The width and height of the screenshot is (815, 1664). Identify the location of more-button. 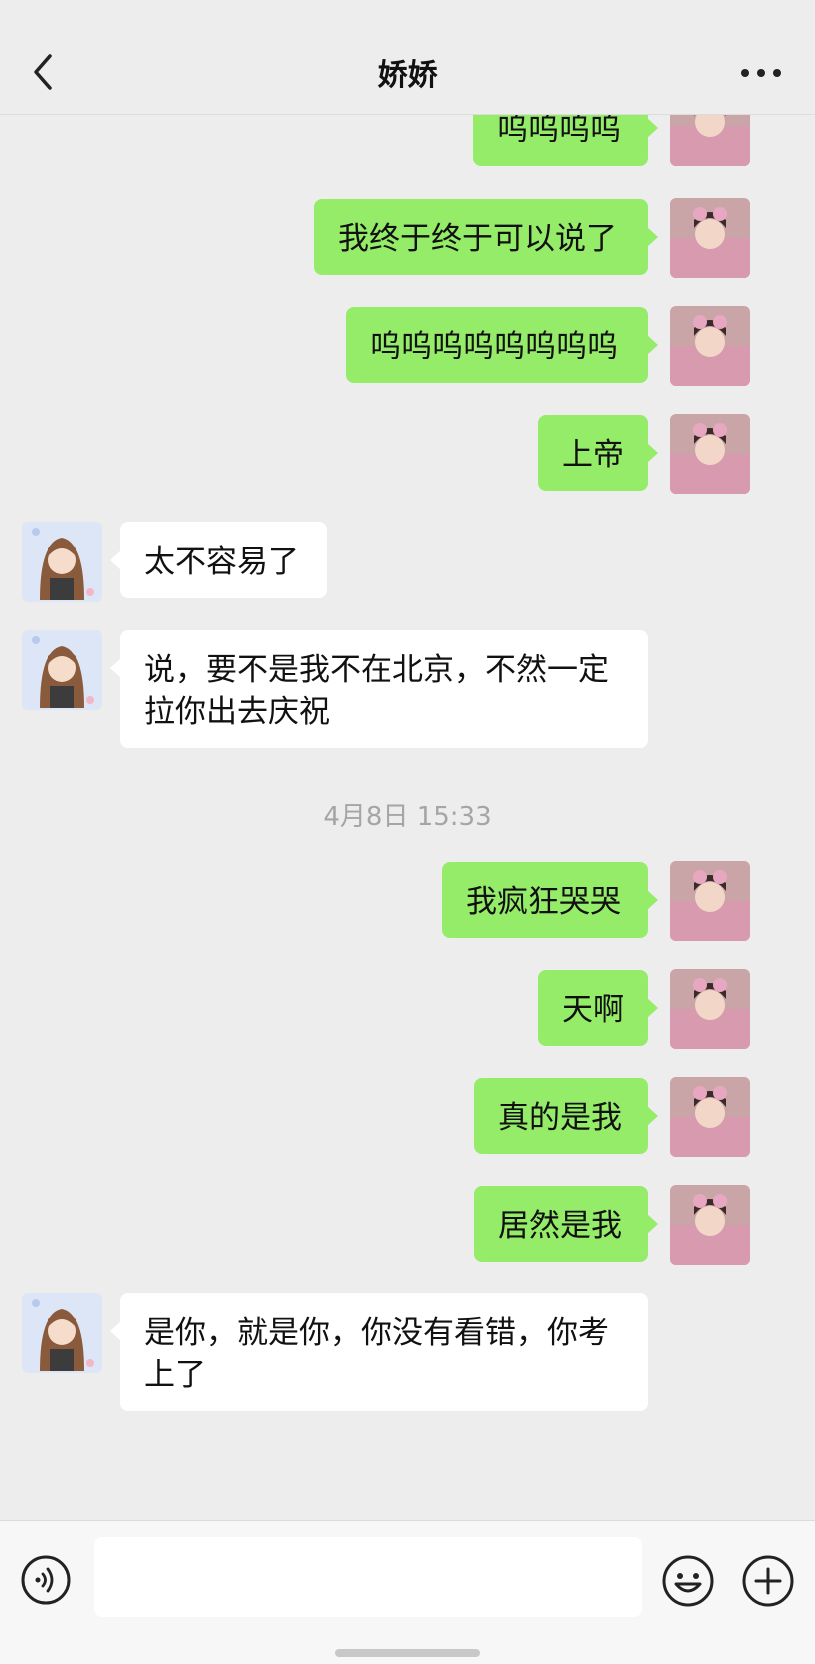
(761, 73).